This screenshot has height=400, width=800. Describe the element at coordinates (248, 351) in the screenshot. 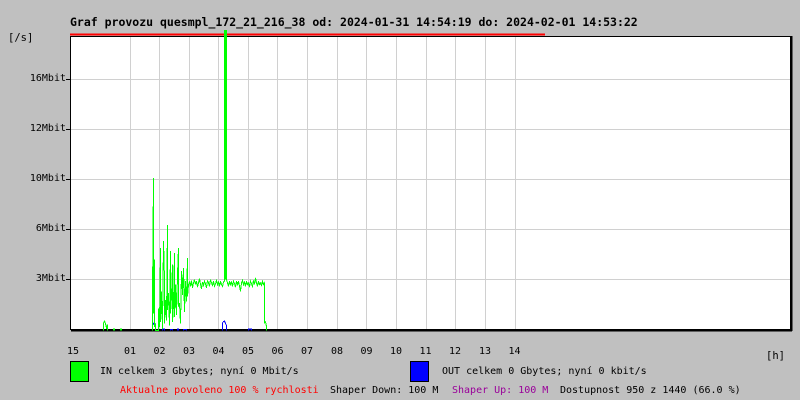

I see `x-axis-tick-label: 05` at that location.